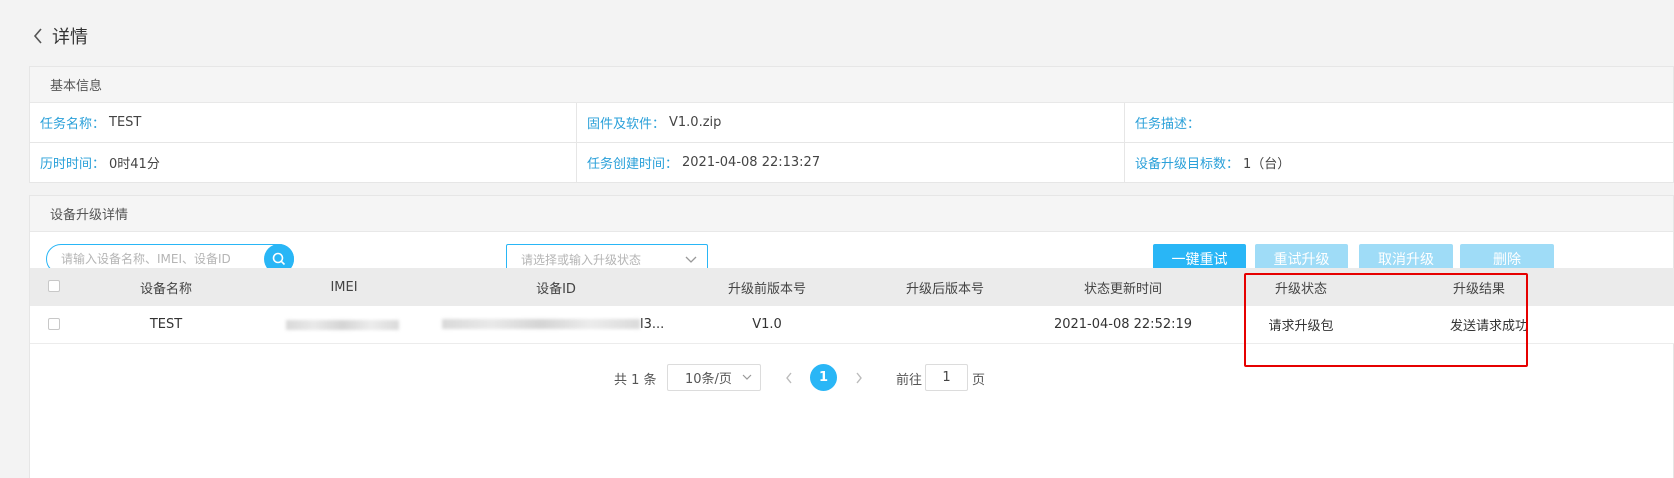  Describe the element at coordinates (945, 289) in the screenshot. I see `col-version-after: 升级后版本号` at that location.